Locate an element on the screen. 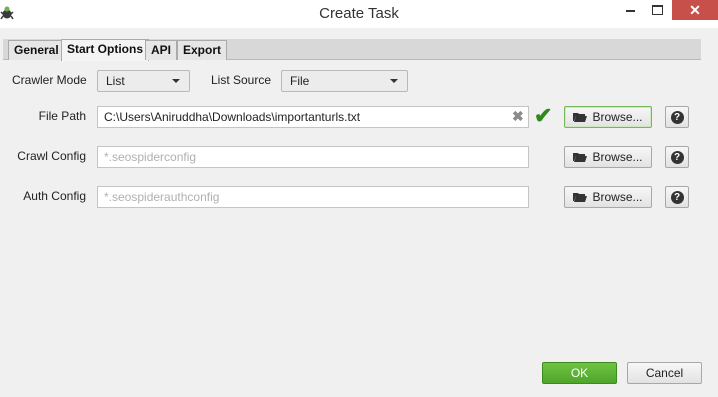 The height and width of the screenshot is (397, 718). list-source-label: List Source is located at coordinates (241, 80).